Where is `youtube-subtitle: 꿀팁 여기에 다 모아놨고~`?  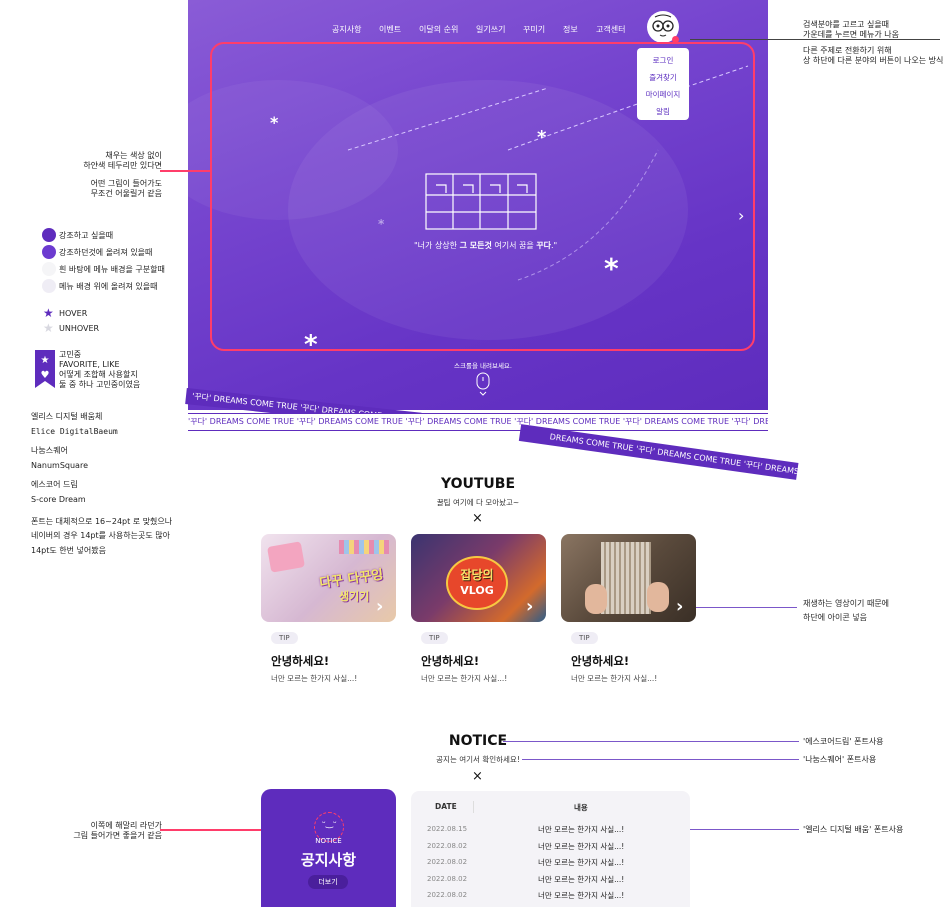
youtube-subtitle: 꿀팁 여기에 다 모아놨고~ is located at coordinates (478, 502).